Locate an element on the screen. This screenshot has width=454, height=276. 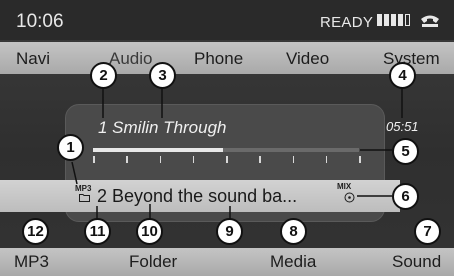
progress-ticks is located at coordinates (227, 160).